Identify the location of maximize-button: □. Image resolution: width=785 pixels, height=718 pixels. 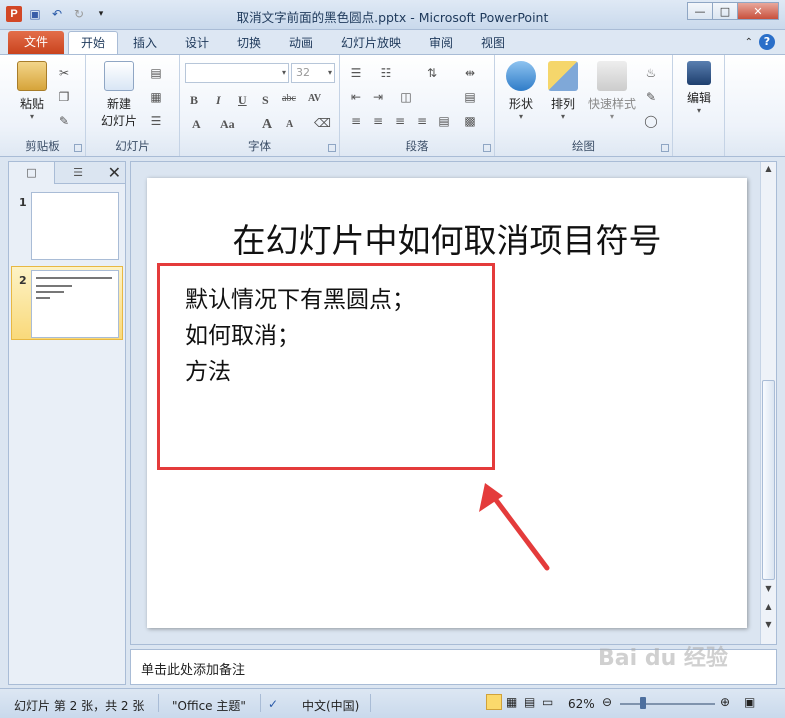
(725, 11).